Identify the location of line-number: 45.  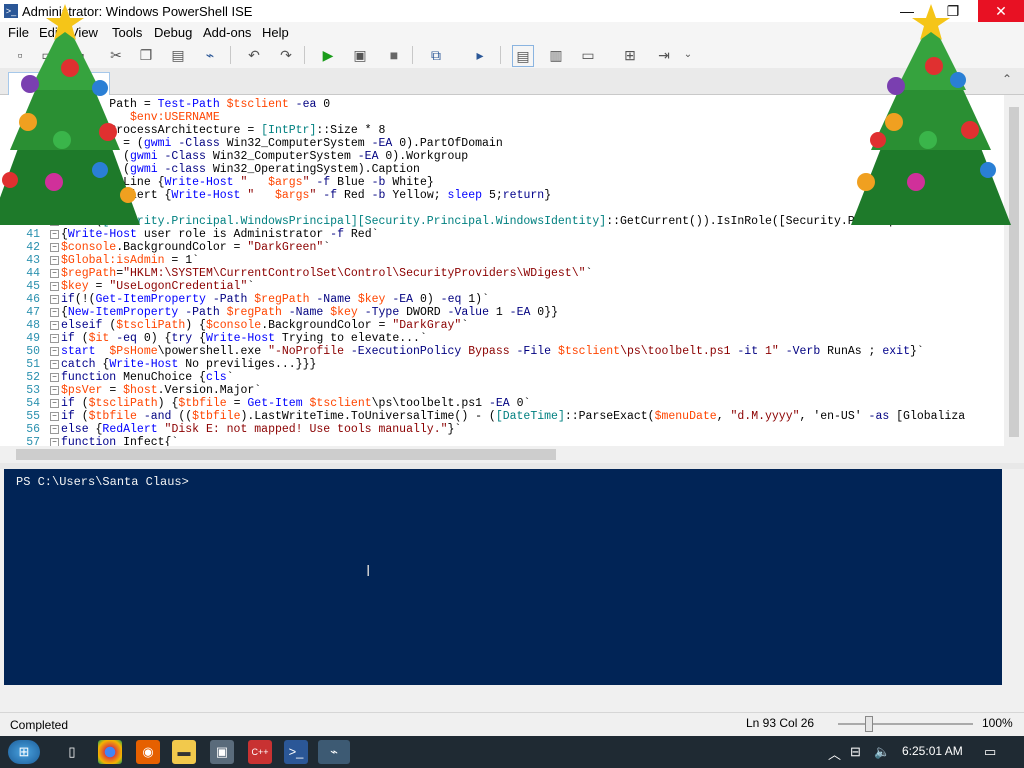
(33, 286).